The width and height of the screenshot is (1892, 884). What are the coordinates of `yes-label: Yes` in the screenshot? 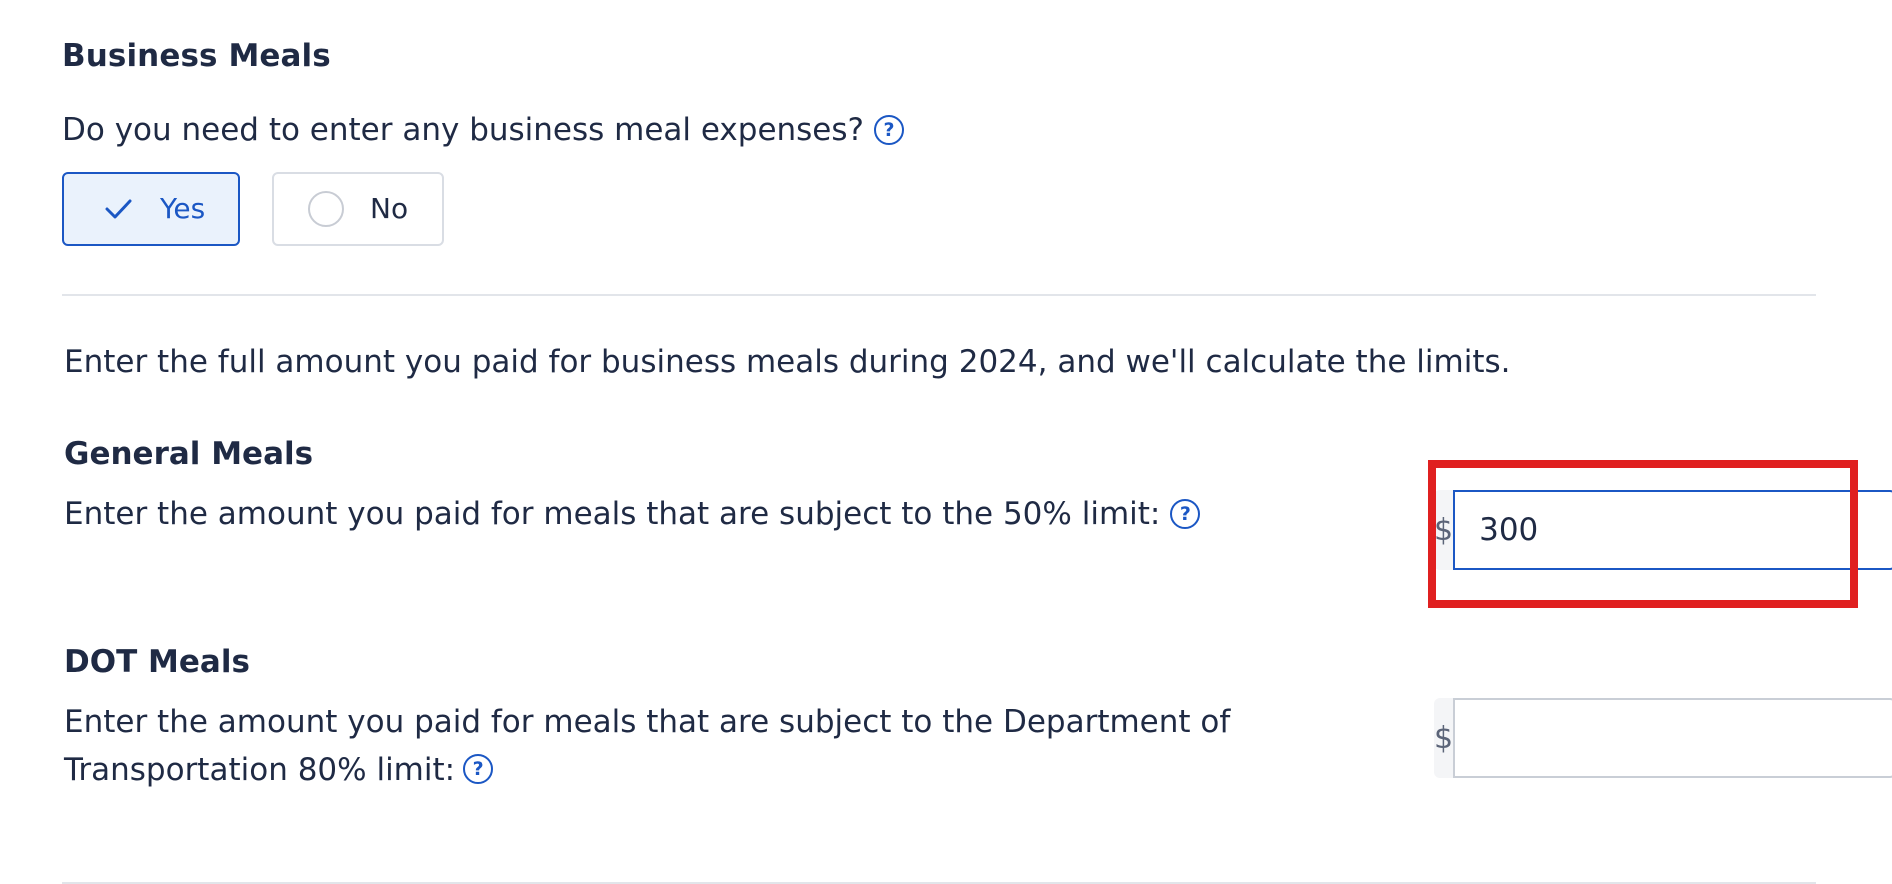 It's located at (183, 208).